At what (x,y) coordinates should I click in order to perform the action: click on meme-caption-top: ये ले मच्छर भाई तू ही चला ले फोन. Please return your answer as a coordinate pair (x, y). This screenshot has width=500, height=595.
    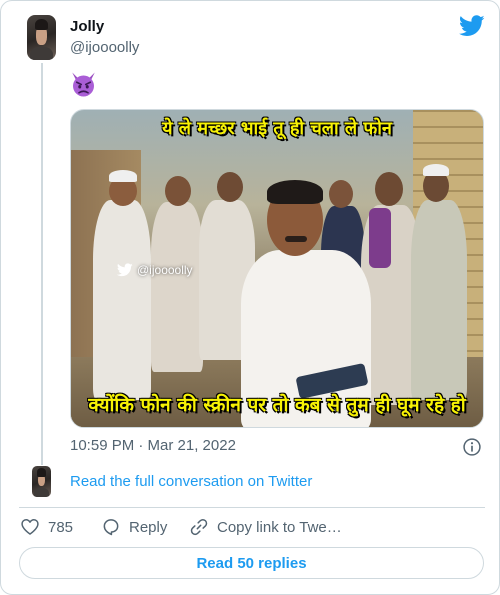
    Looking at the image, I should click on (277, 128).